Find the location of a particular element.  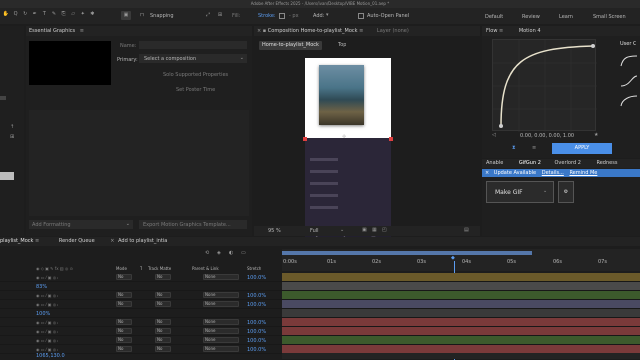

motion-blur-icon: ◐ is located at coordinates (231, 253).